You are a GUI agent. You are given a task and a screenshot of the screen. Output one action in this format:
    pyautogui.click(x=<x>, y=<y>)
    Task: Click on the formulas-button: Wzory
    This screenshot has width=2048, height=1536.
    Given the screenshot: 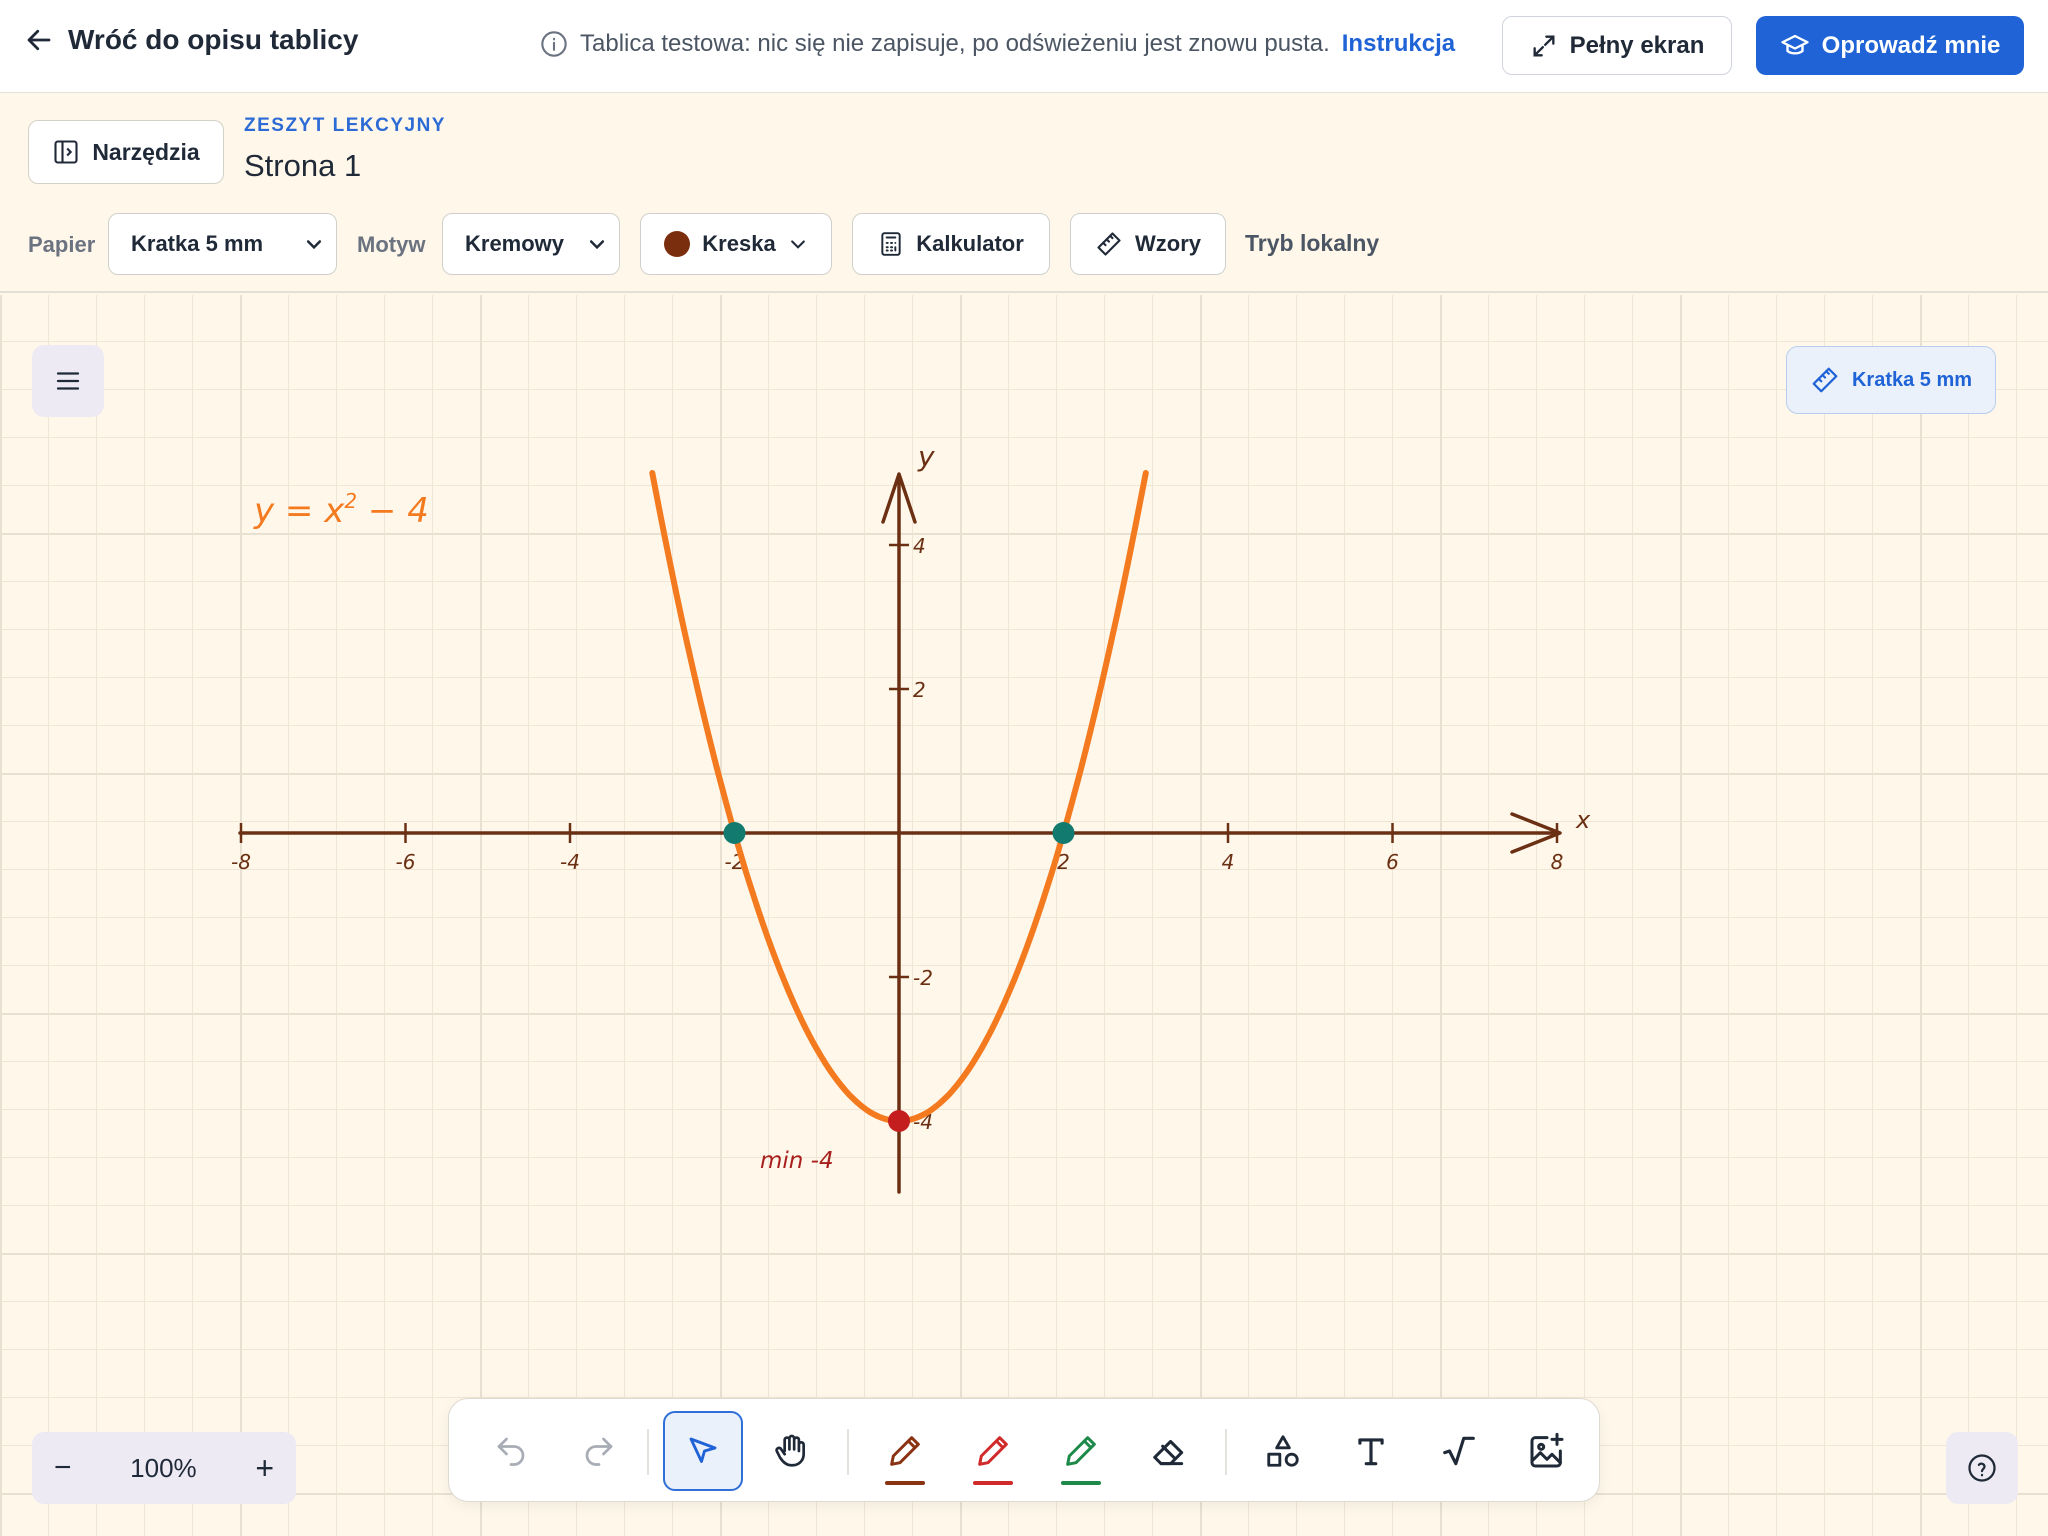 What is the action you would take?
    pyautogui.click(x=1148, y=244)
    